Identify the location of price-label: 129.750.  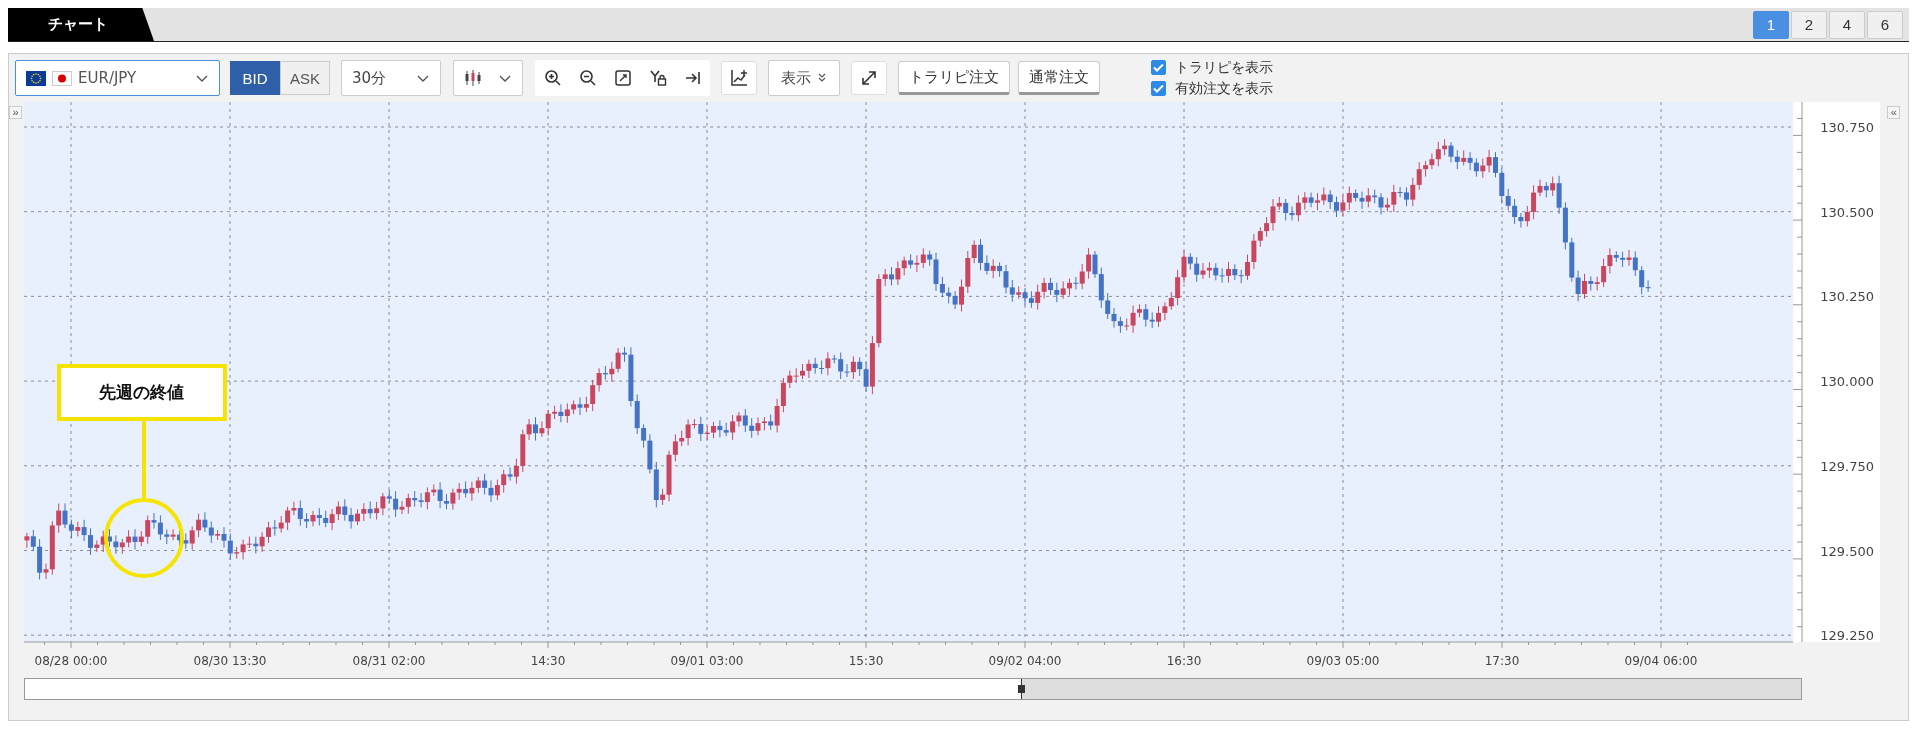
(1846, 466).